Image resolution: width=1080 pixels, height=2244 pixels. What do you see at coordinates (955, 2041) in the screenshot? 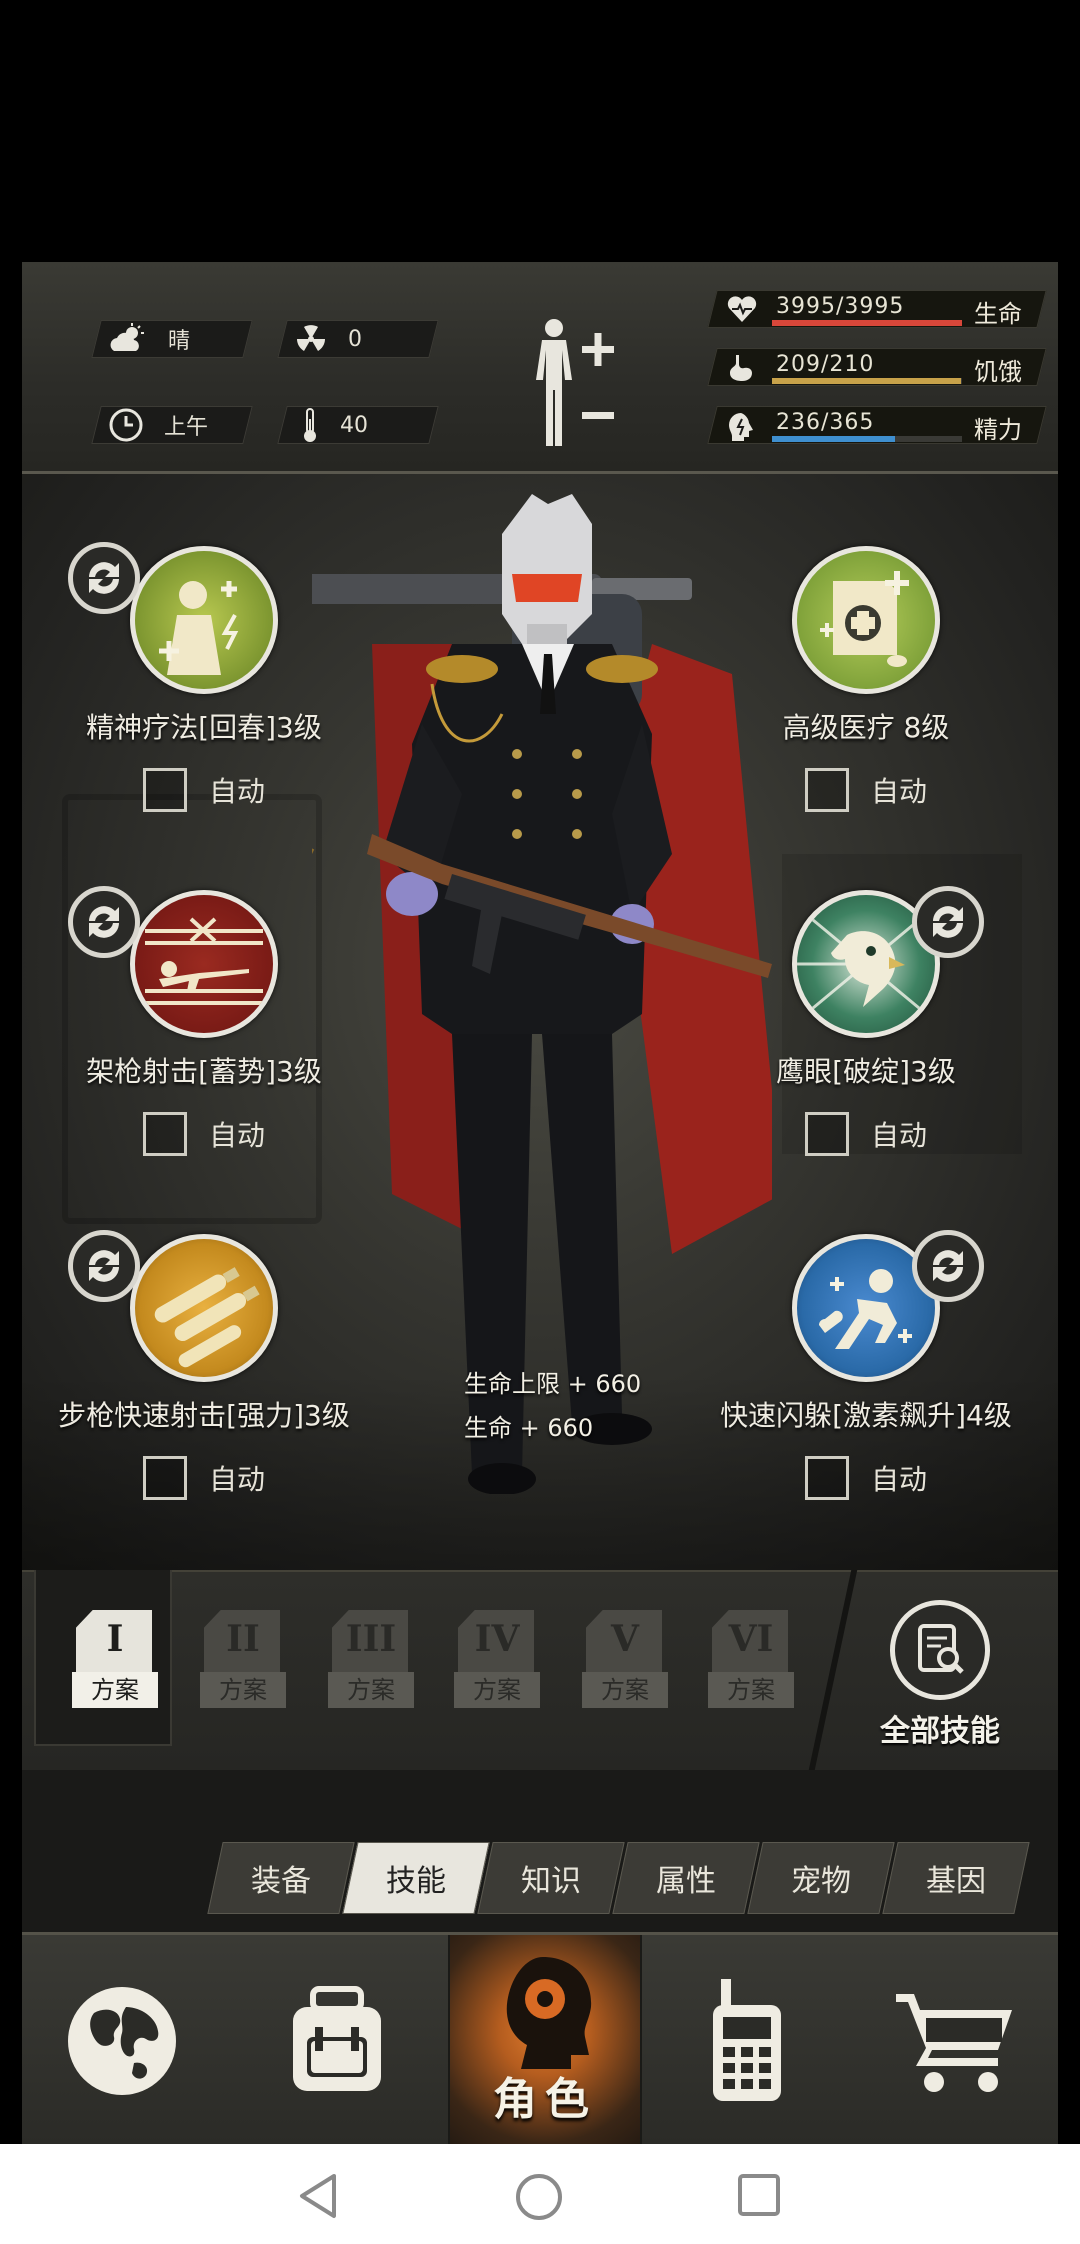
I see `nav-shop` at bounding box center [955, 2041].